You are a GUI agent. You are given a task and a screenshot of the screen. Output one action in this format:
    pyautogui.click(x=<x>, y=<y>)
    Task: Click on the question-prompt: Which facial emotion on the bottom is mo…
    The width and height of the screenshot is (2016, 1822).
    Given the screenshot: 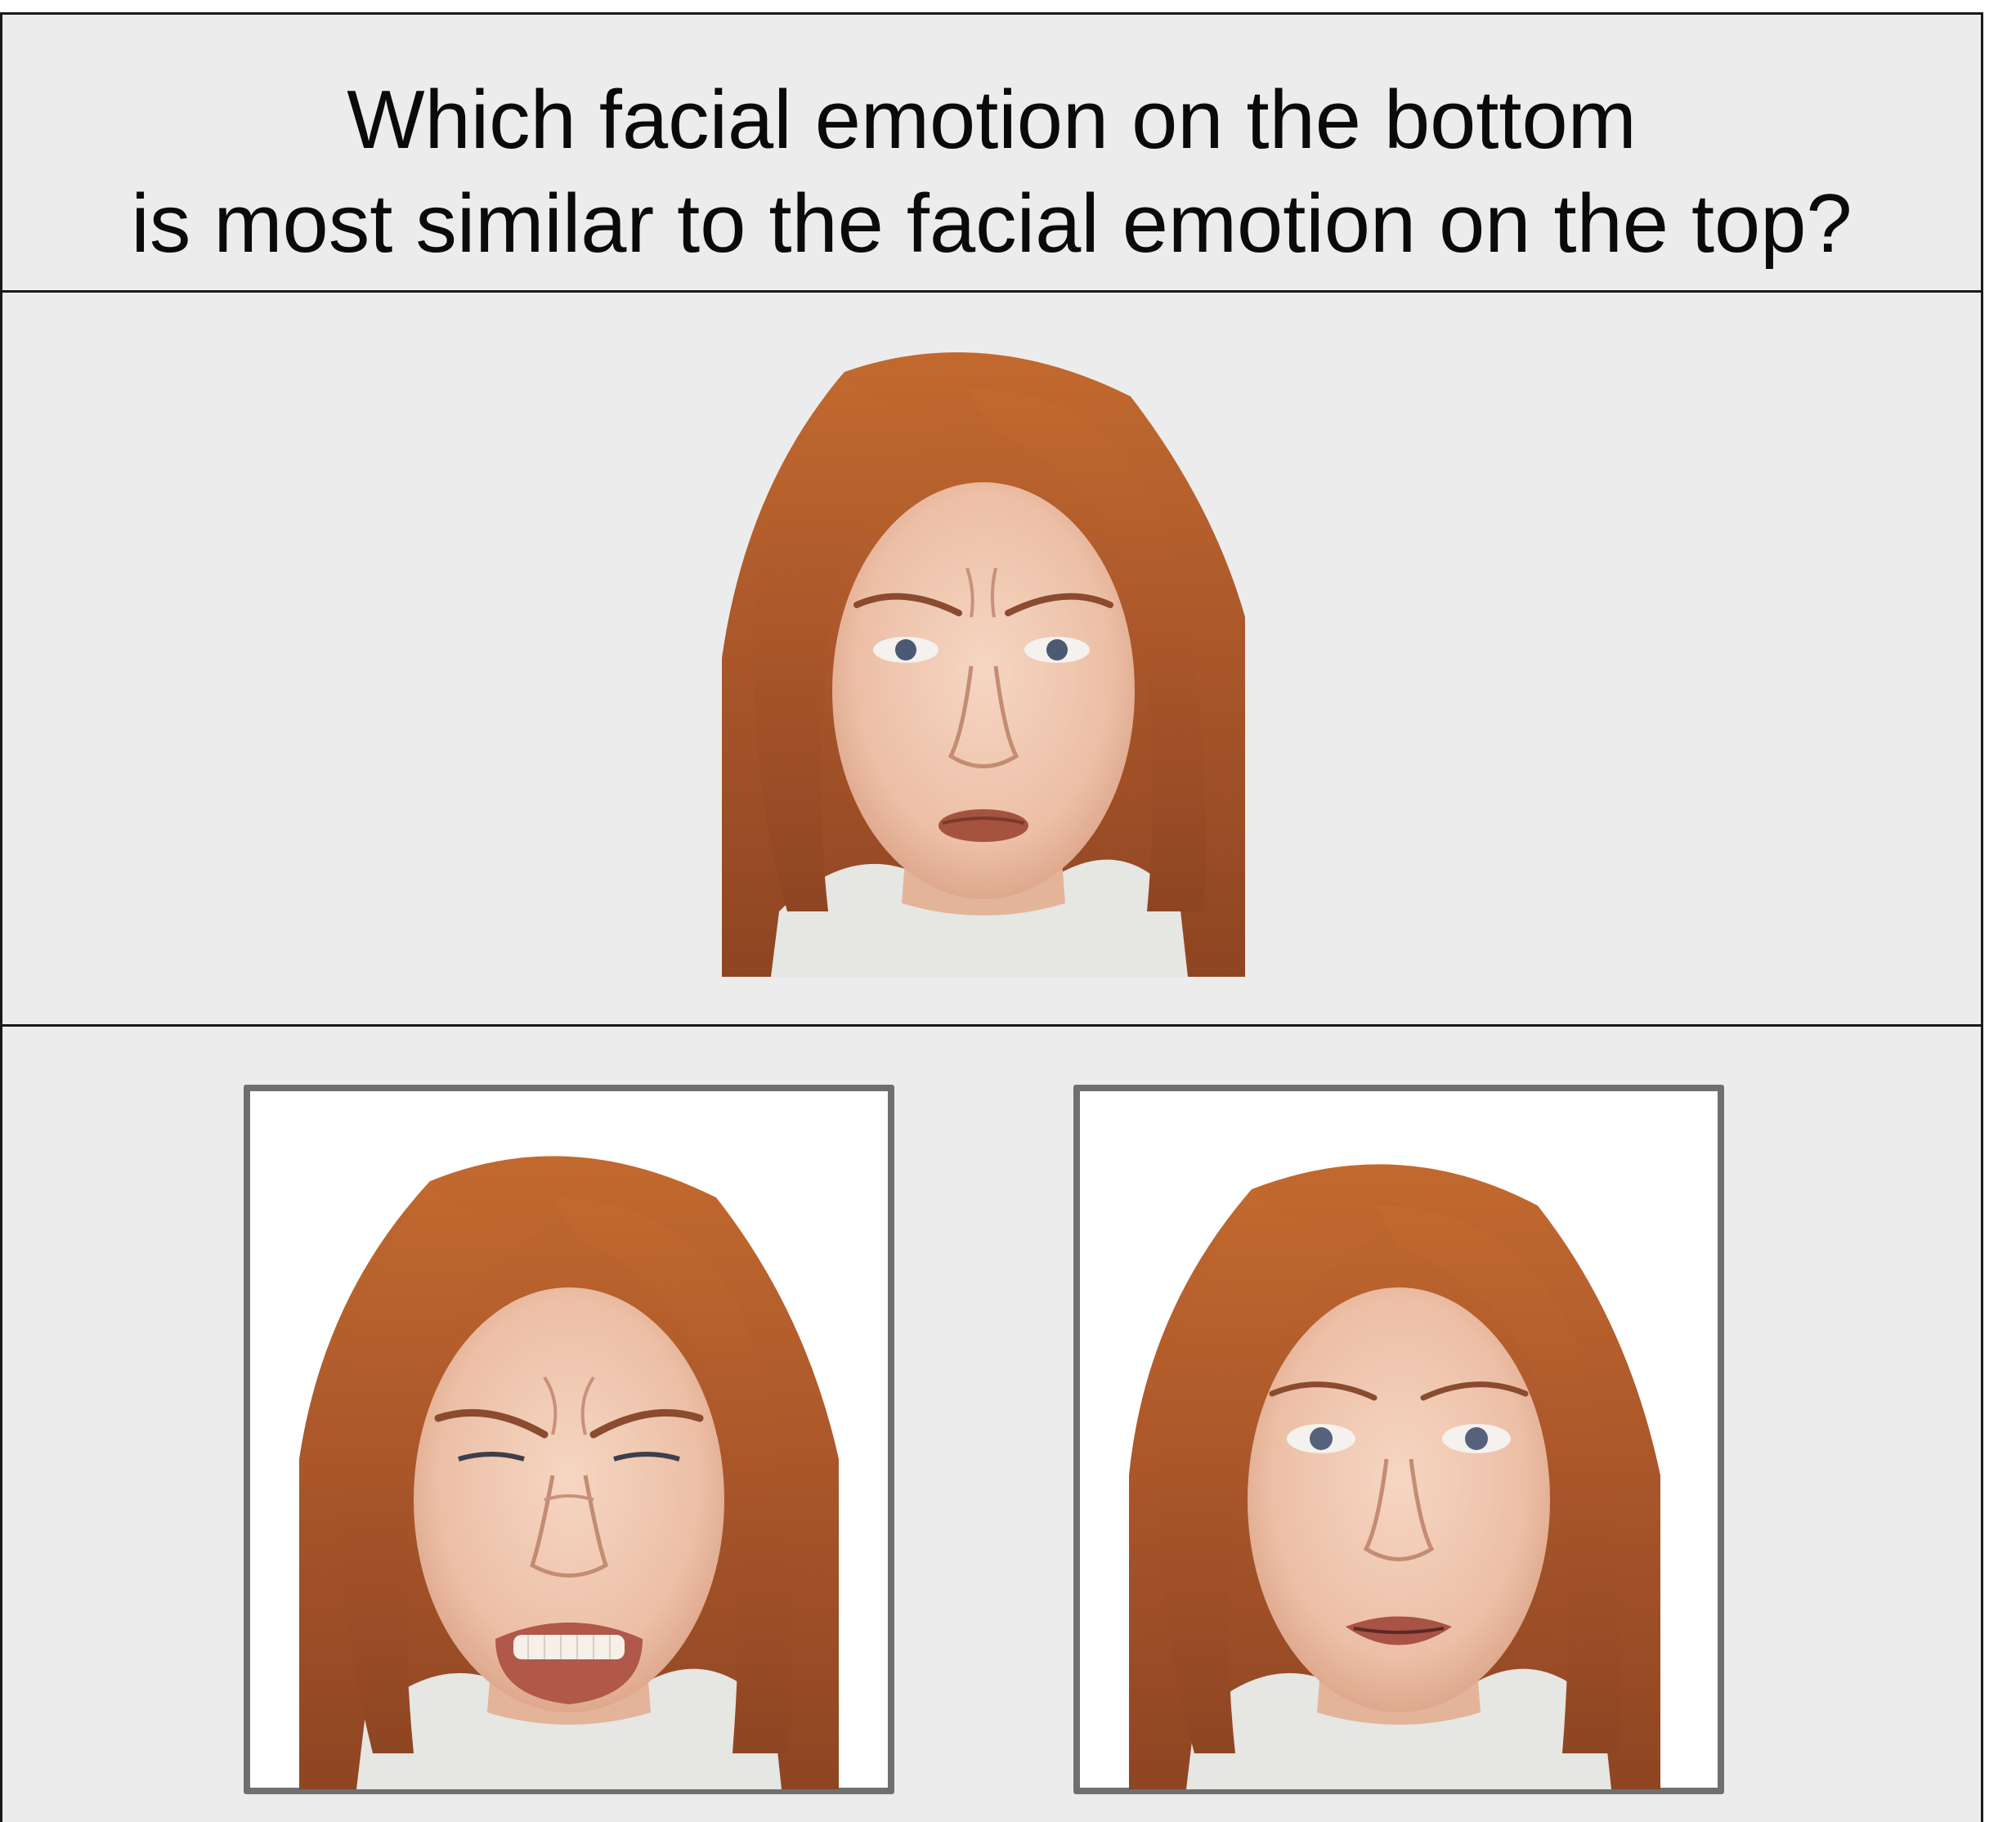 What is the action you would take?
    pyautogui.click(x=992, y=172)
    